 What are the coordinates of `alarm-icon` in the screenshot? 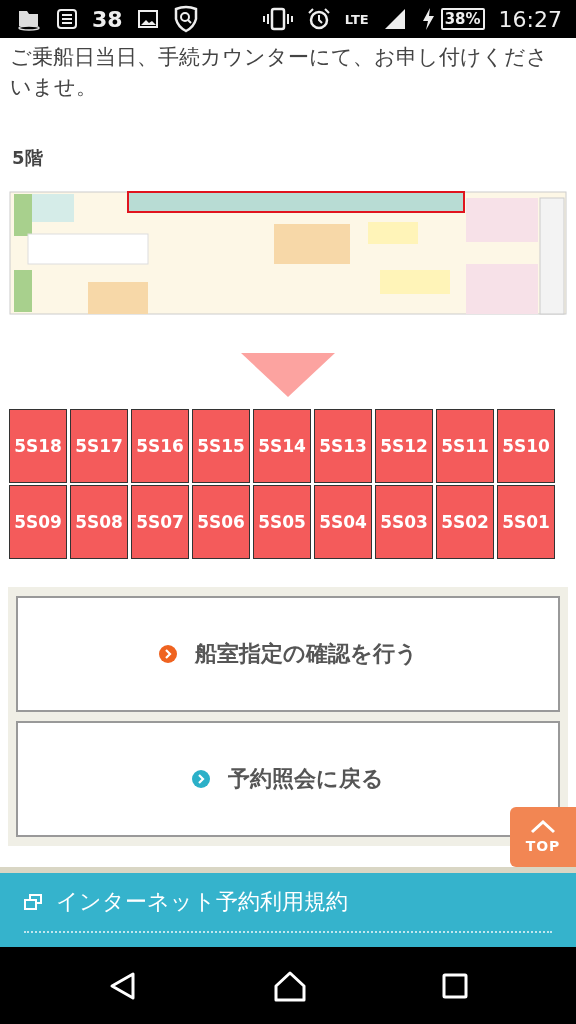 It's located at (318, 19).